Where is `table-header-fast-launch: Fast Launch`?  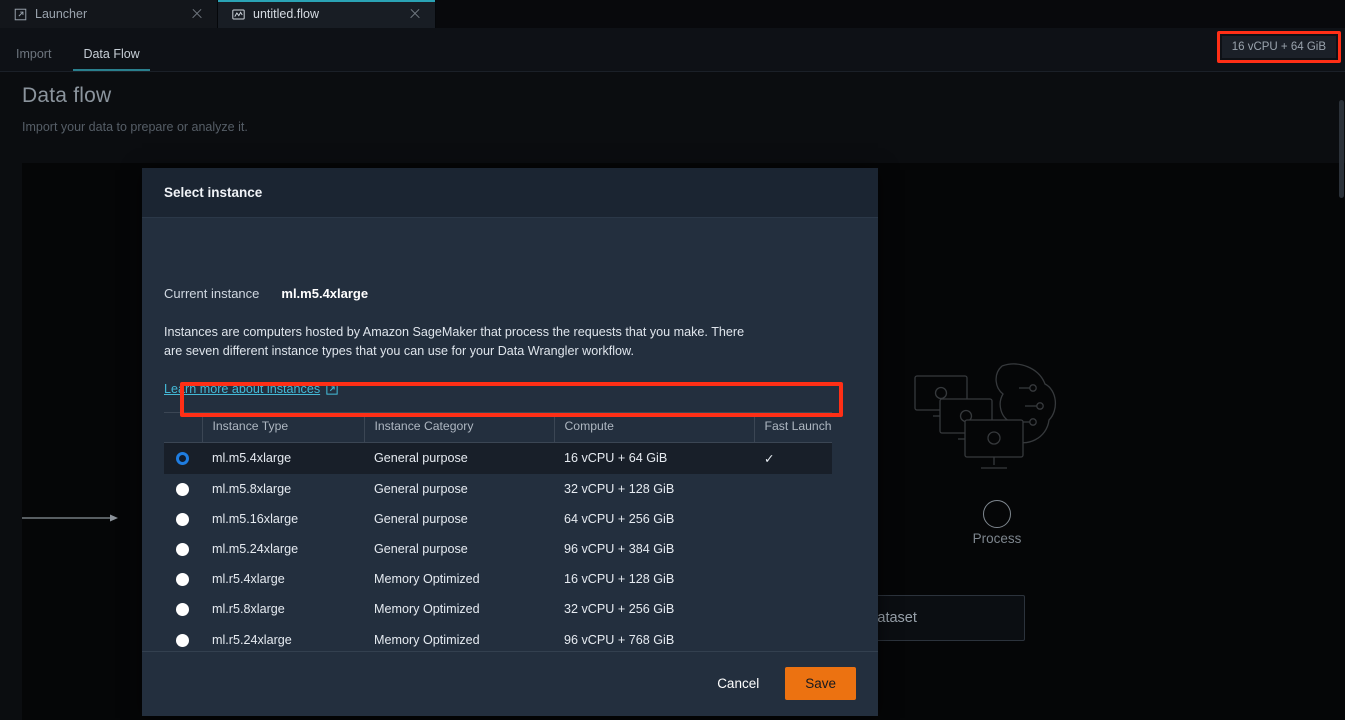
table-header-fast-launch: Fast Launch is located at coordinates (792, 427).